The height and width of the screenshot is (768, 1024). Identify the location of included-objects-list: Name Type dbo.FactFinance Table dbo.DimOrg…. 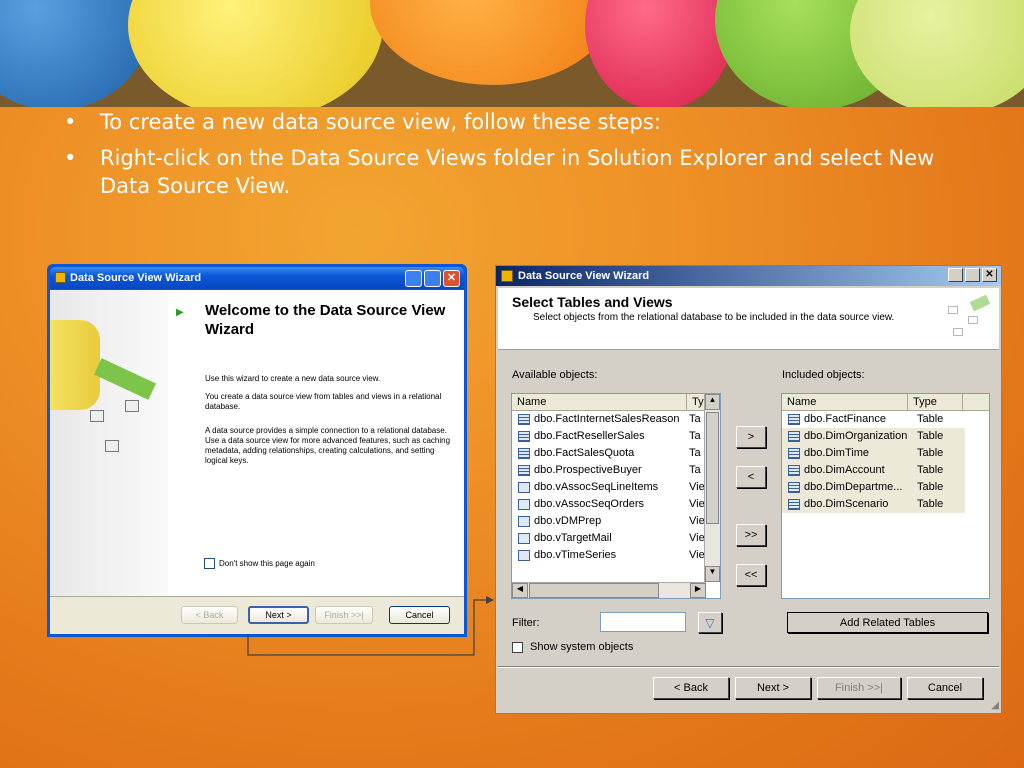
(885, 496).